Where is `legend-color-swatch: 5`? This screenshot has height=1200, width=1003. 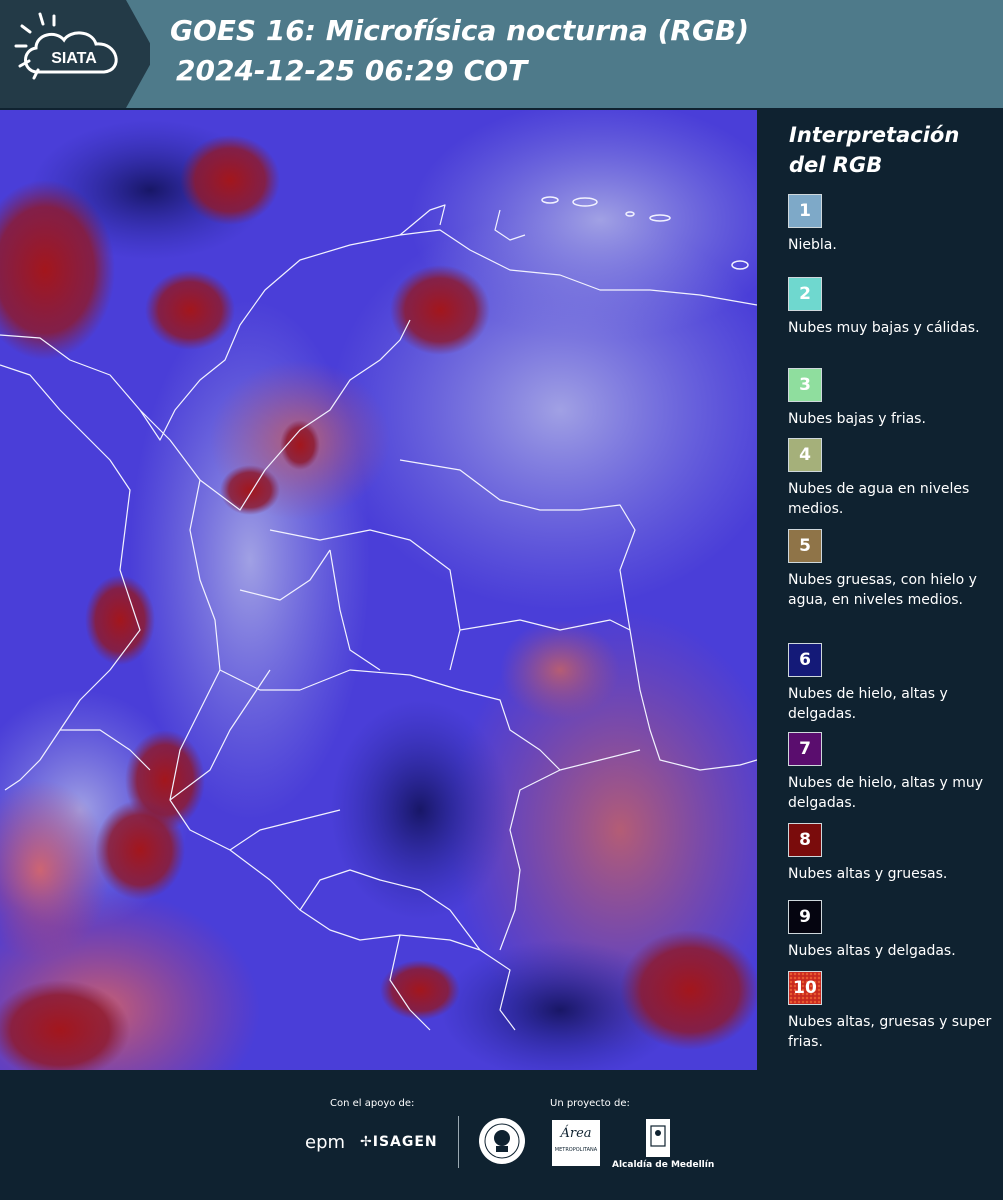
legend-color-swatch: 5 is located at coordinates (805, 546).